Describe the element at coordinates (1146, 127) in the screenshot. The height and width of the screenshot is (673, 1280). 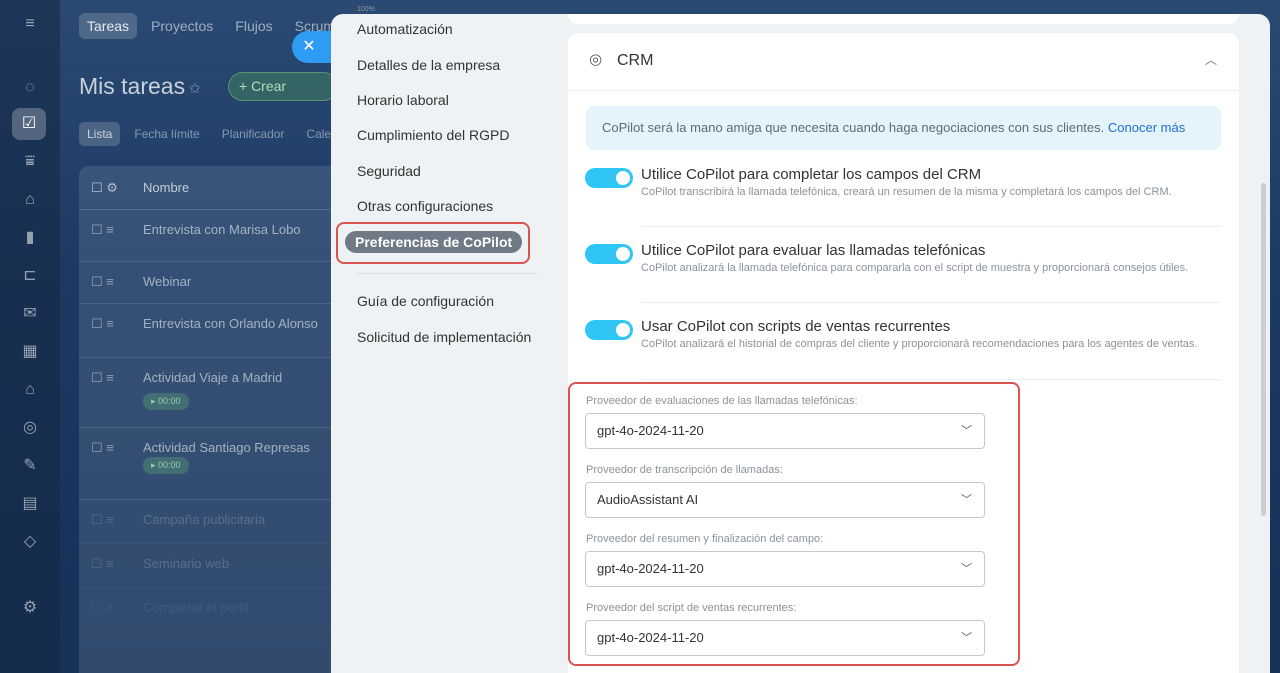
I see `learn-more-link: Conocer más` at that location.